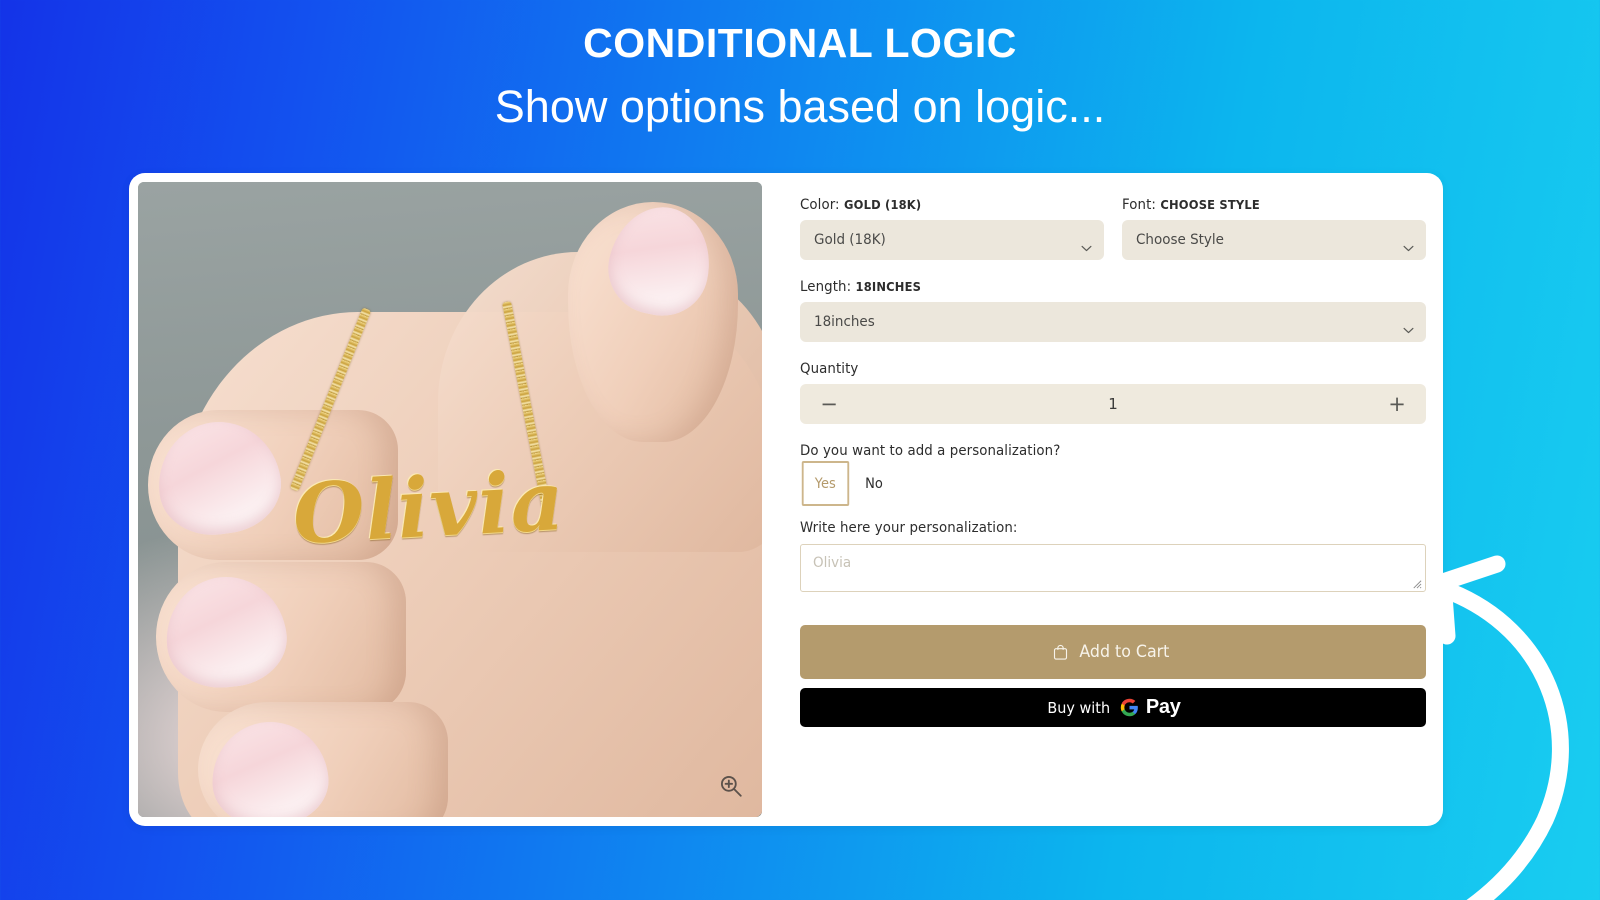  Describe the element at coordinates (1416, 583) in the screenshot. I see `resize-grip-icon` at that location.